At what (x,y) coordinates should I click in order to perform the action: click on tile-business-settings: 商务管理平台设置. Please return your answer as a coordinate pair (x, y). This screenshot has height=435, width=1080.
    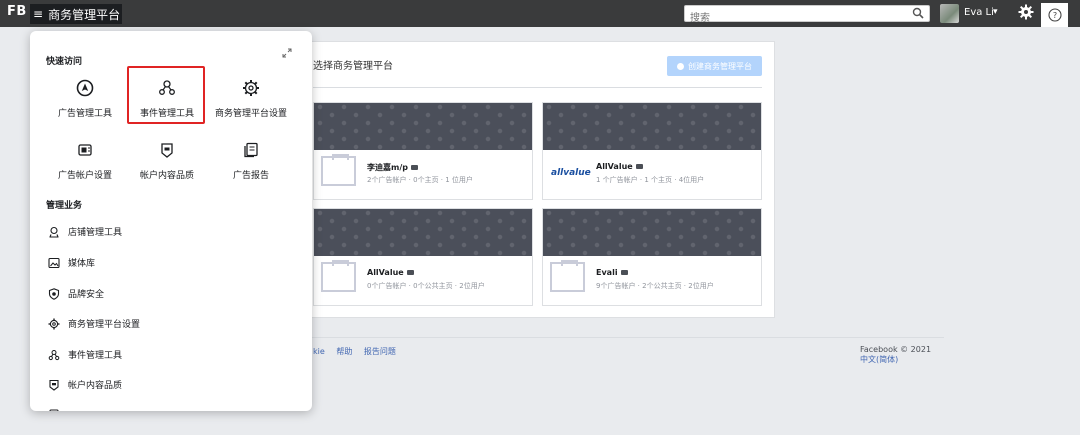
    Looking at the image, I should click on (251, 98).